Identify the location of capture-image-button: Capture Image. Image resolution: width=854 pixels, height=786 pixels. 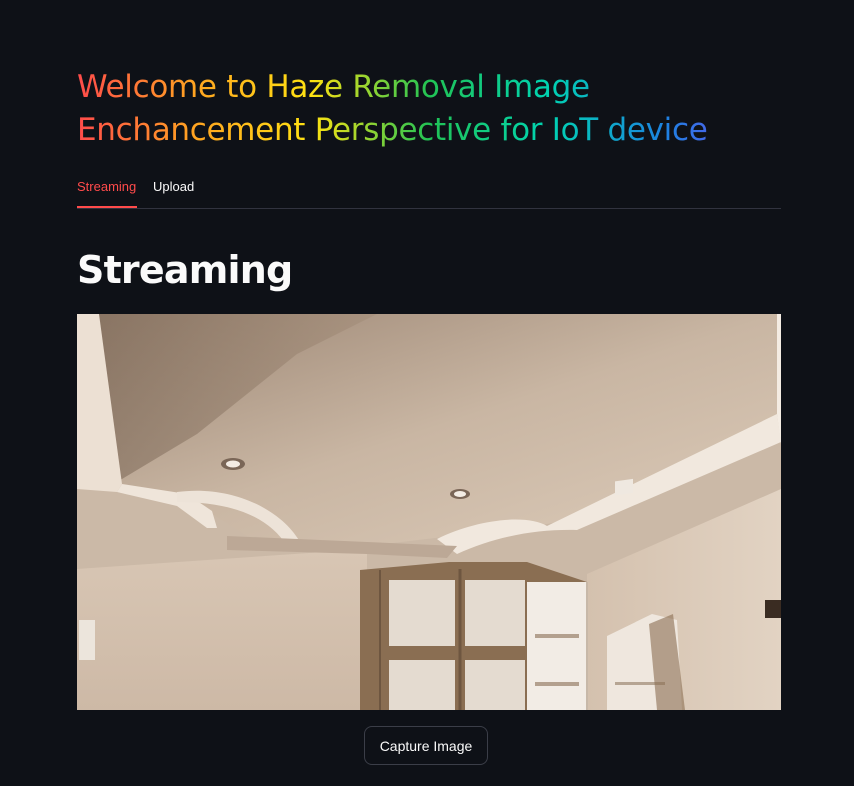
(426, 745).